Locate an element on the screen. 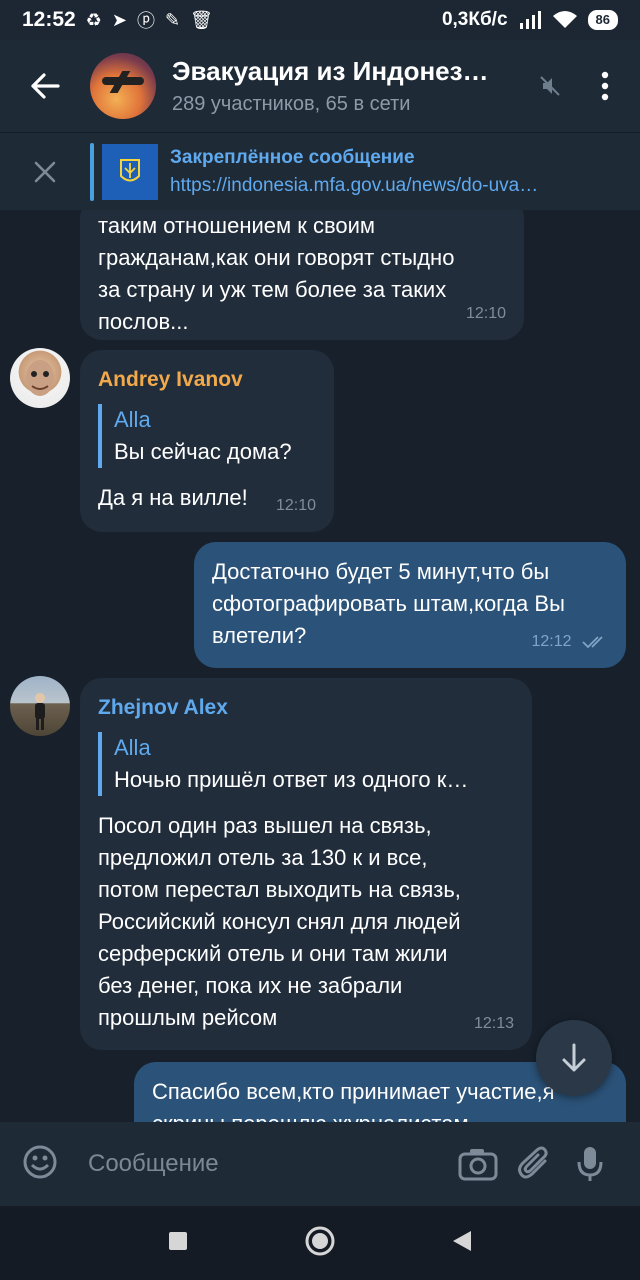 This screenshot has width=640, height=1280. more-vertical-icon is located at coordinates (605, 86).